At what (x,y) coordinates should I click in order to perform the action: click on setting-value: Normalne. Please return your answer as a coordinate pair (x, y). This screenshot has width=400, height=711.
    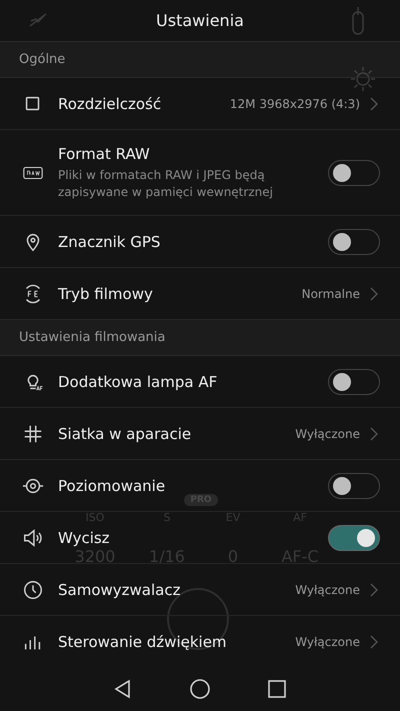
    Looking at the image, I should click on (331, 293).